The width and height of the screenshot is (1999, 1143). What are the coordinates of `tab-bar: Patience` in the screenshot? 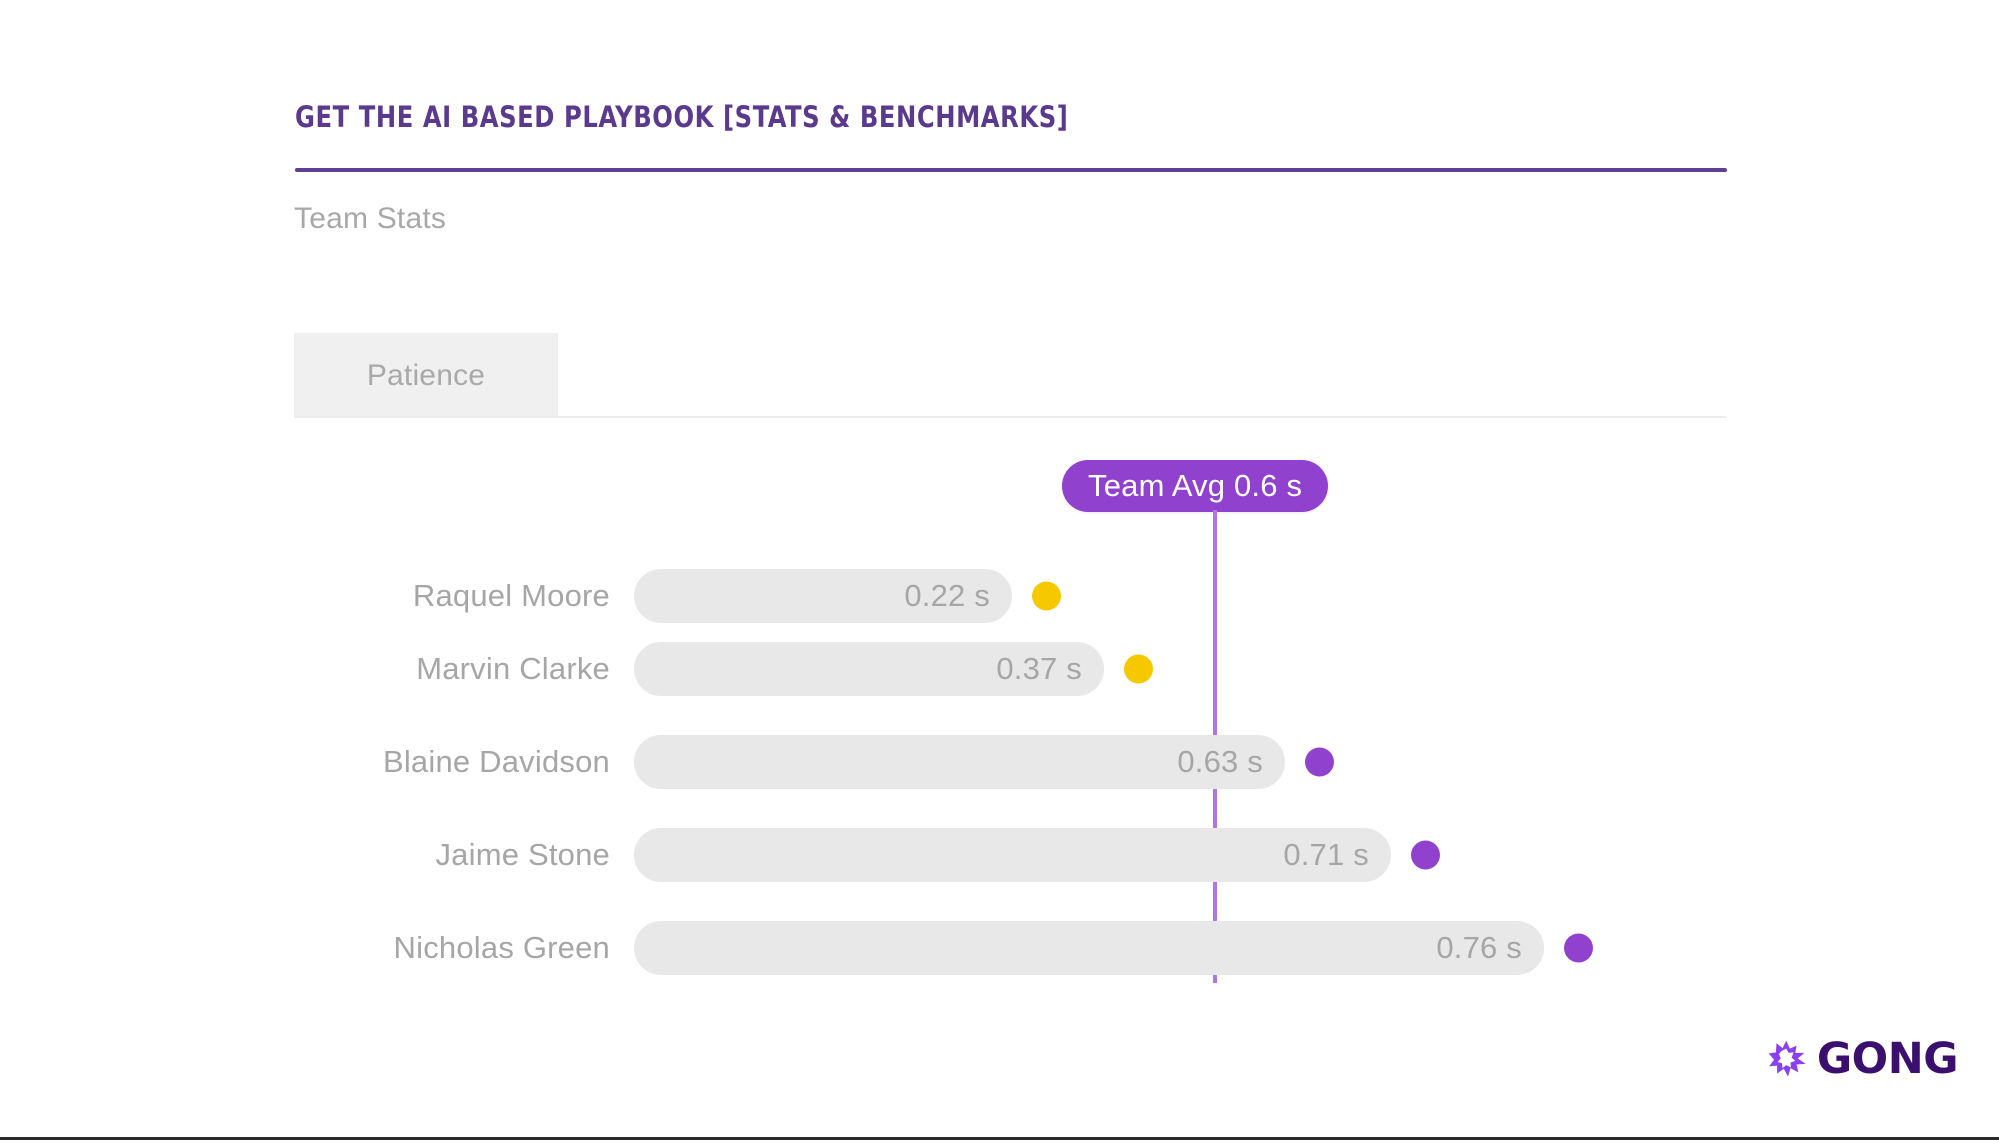 It's located at (1010, 375).